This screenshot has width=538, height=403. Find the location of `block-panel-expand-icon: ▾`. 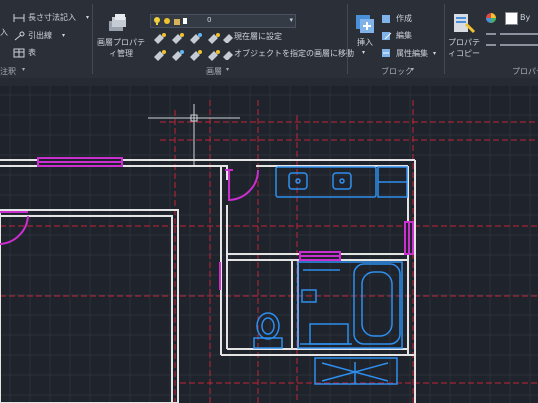

block-panel-expand-icon: ▾ is located at coordinates (412, 69).